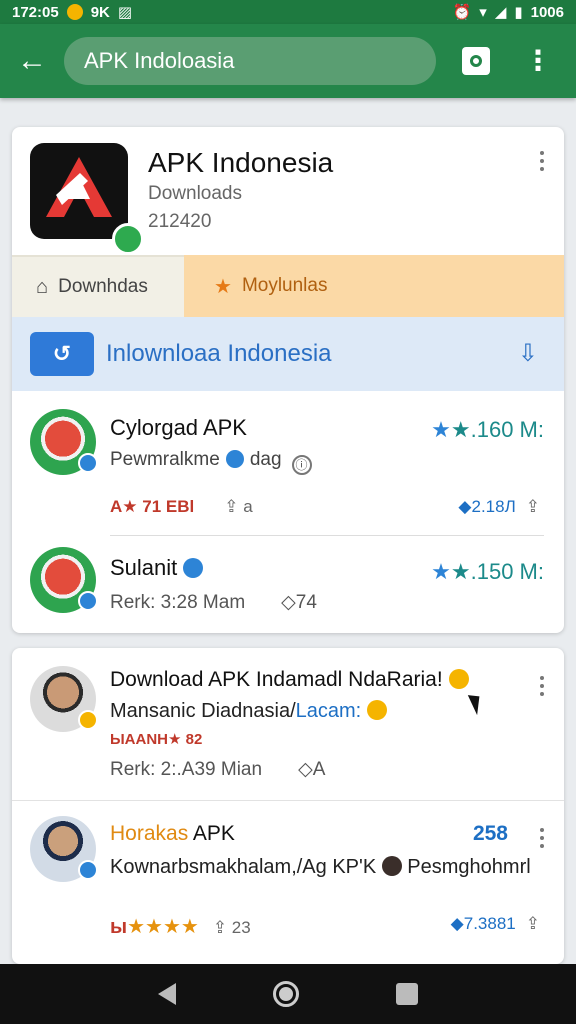 Image resolution: width=576 pixels, height=1024 pixels. What do you see at coordinates (500, 12) in the screenshot?
I see `signal-icon: ◢` at bounding box center [500, 12].